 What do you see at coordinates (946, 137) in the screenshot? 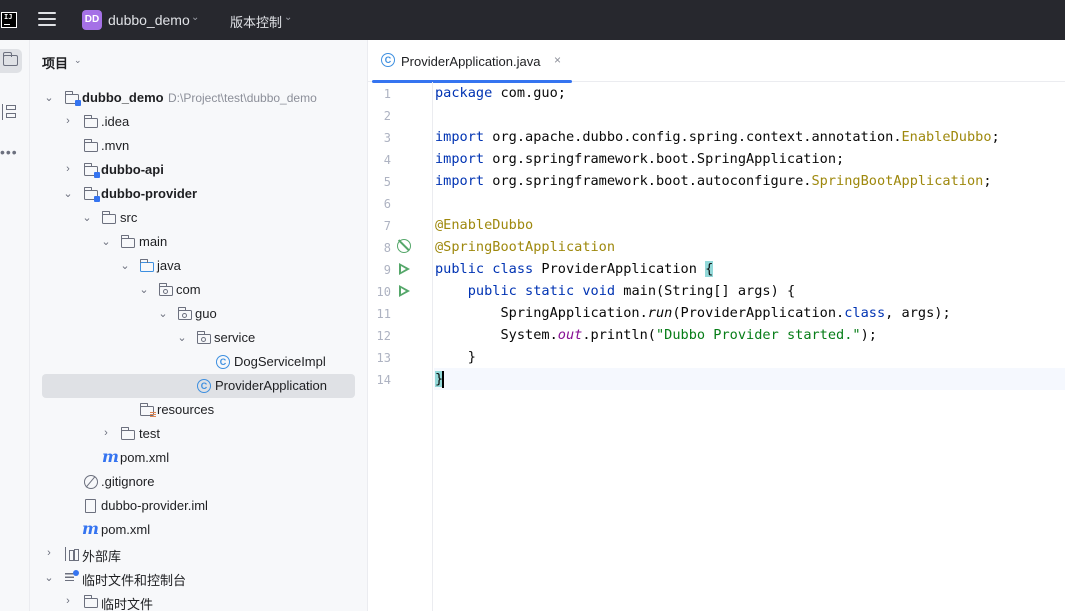
I see `code-token: EnableDubbo` at bounding box center [946, 137].